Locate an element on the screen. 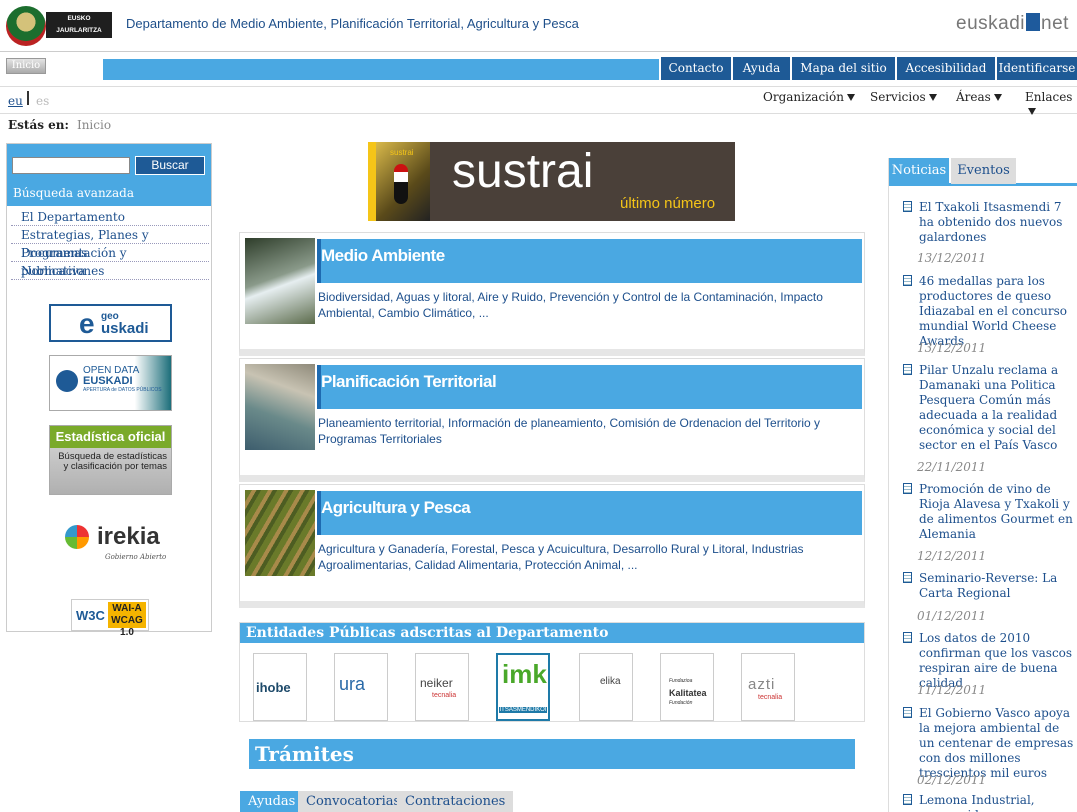 Image resolution: width=1077 pixels, height=812 pixels. opendata-icon is located at coordinates (67, 381).